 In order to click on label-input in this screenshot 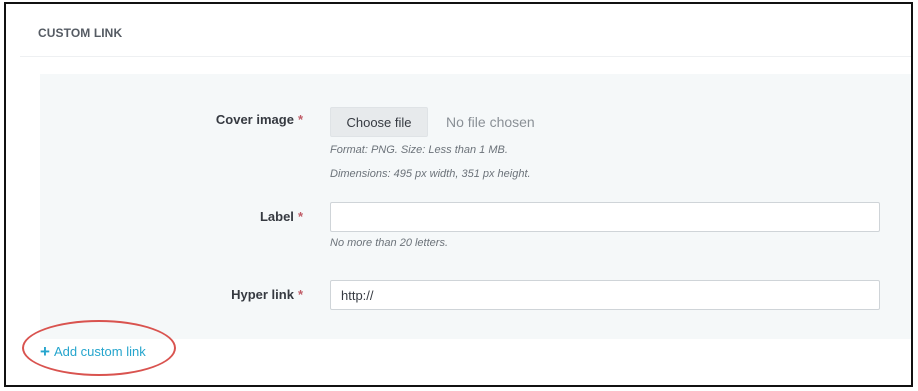, I will do `click(605, 217)`.